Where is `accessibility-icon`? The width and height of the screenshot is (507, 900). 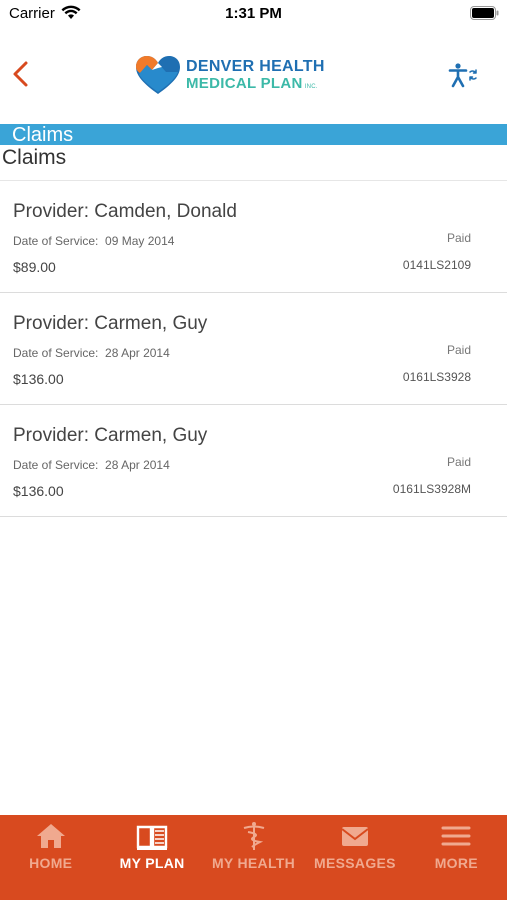 accessibility-icon is located at coordinates (463, 75).